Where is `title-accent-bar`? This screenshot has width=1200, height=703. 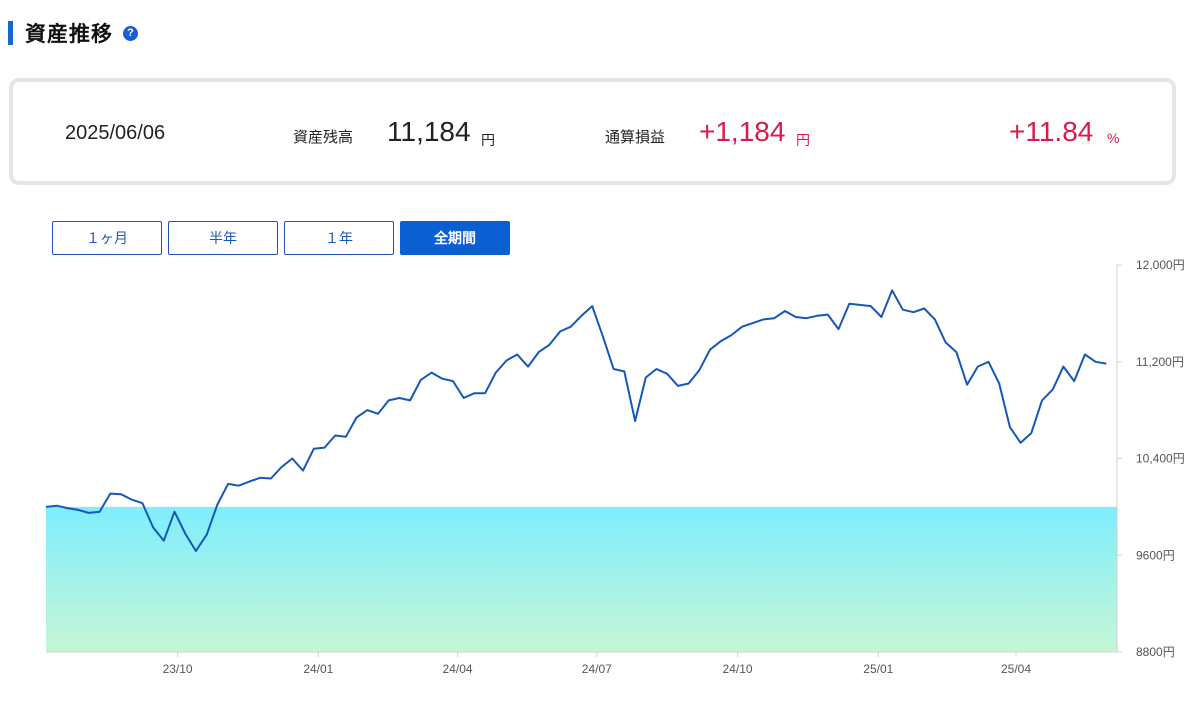 title-accent-bar is located at coordinates (10, 33).